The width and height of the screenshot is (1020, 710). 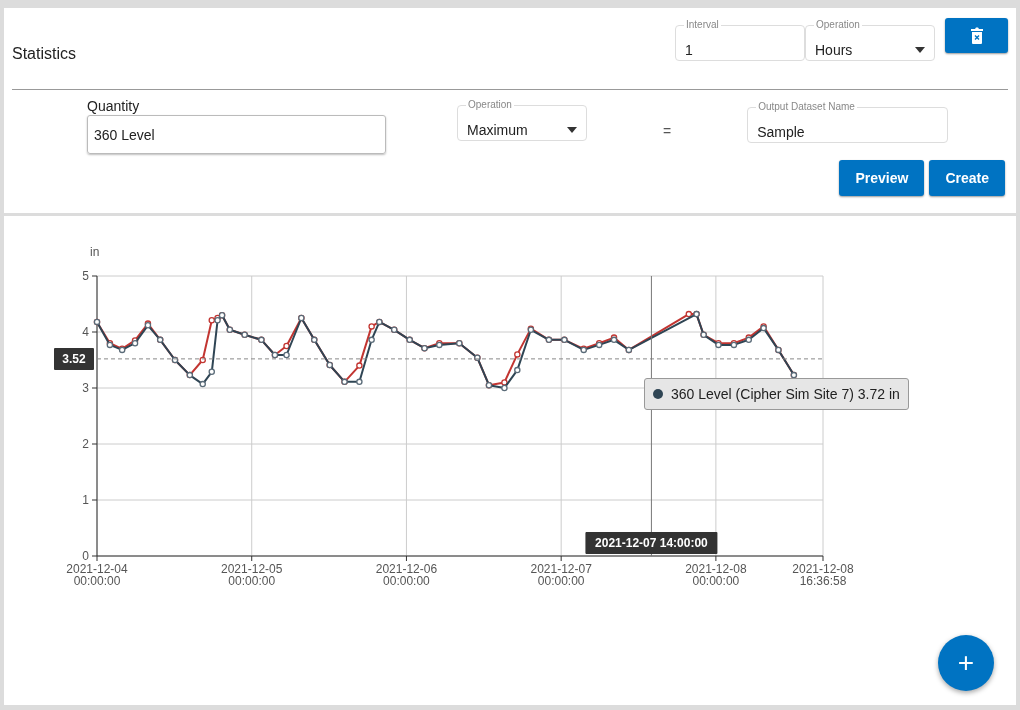 What do you see at coordinates (716, 575) in the screenshot?
I see `x-tick-label: 2021-12-08 00:00:00` at bounding box center [716, 575].